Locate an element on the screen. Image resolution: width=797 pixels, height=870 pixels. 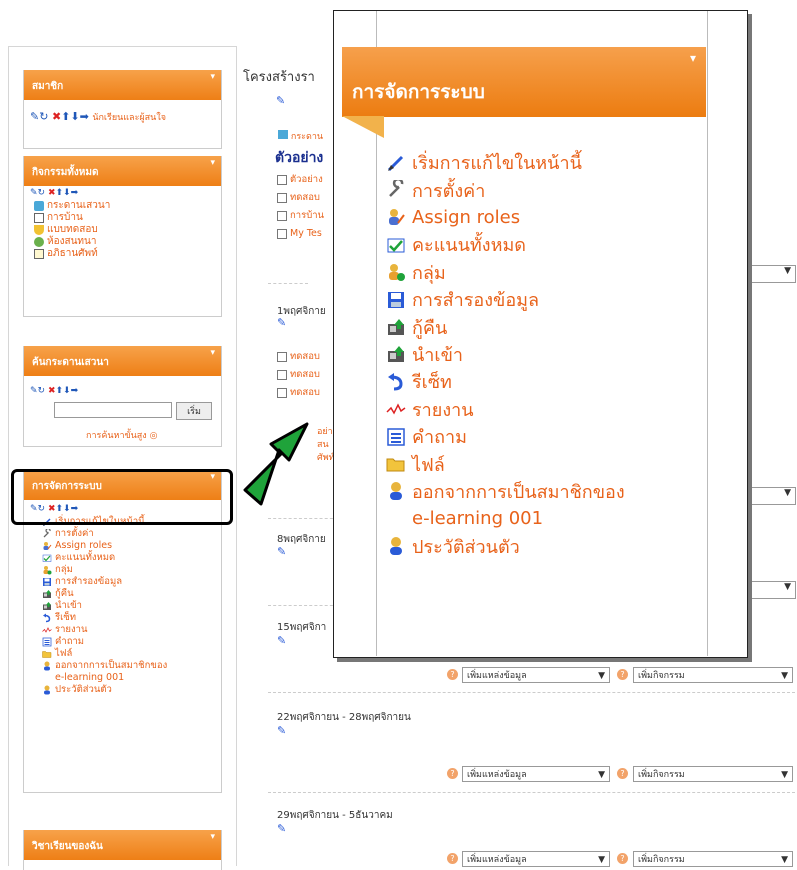
admin-menu-item: ประวัติส่วนตัว is located at coordinates (505, 545).